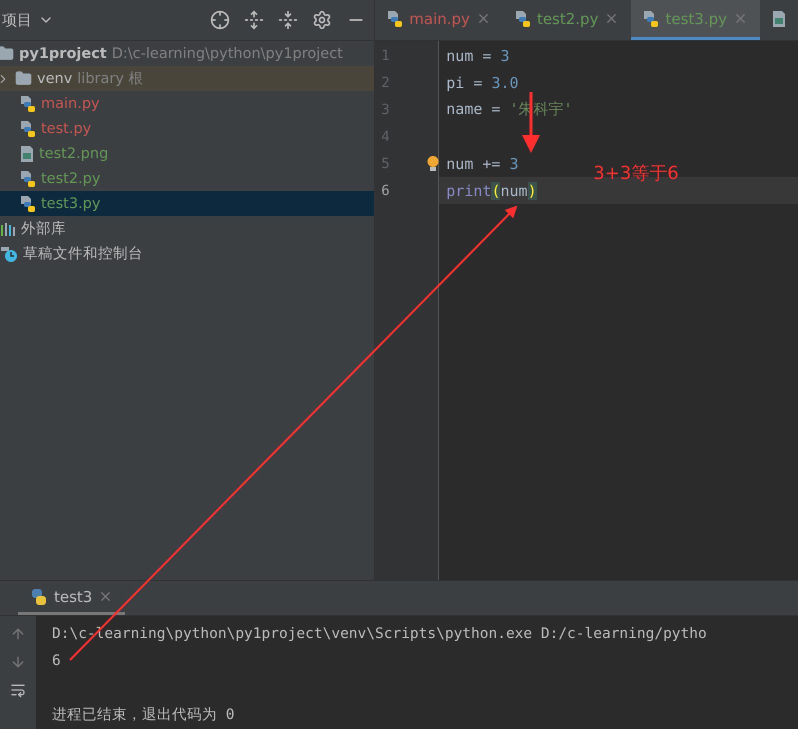  I want to click on annotation-text: 3+3等于6, so click(636, 173).